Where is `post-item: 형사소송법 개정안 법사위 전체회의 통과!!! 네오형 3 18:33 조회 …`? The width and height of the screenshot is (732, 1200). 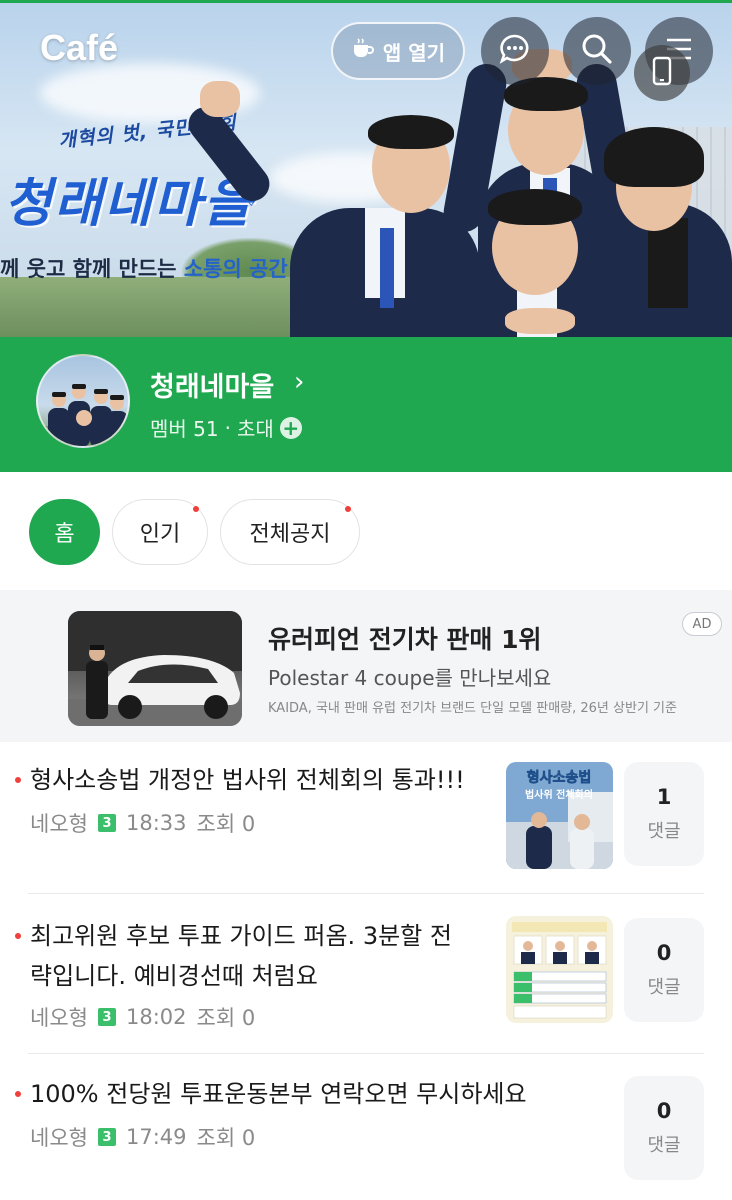 post-item: 형사소송법 개정안 법사위 전체회의 통과!!! 네오형 3 18:33 조회 … is located at coordinates (366, 817).